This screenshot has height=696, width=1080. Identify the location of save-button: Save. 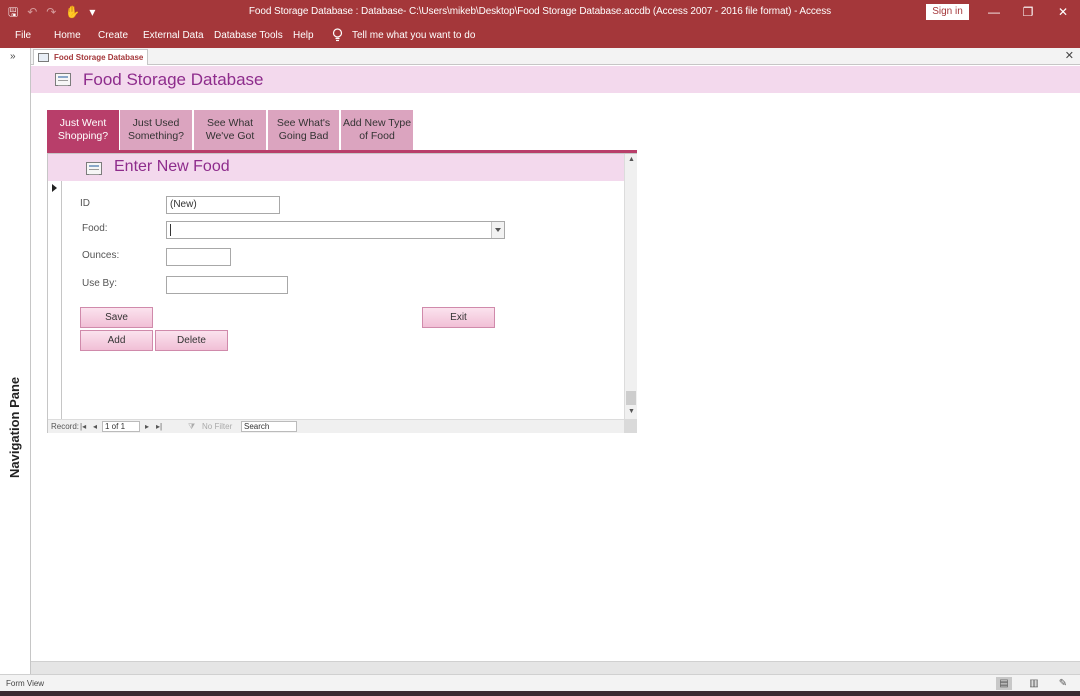
(116, 317).